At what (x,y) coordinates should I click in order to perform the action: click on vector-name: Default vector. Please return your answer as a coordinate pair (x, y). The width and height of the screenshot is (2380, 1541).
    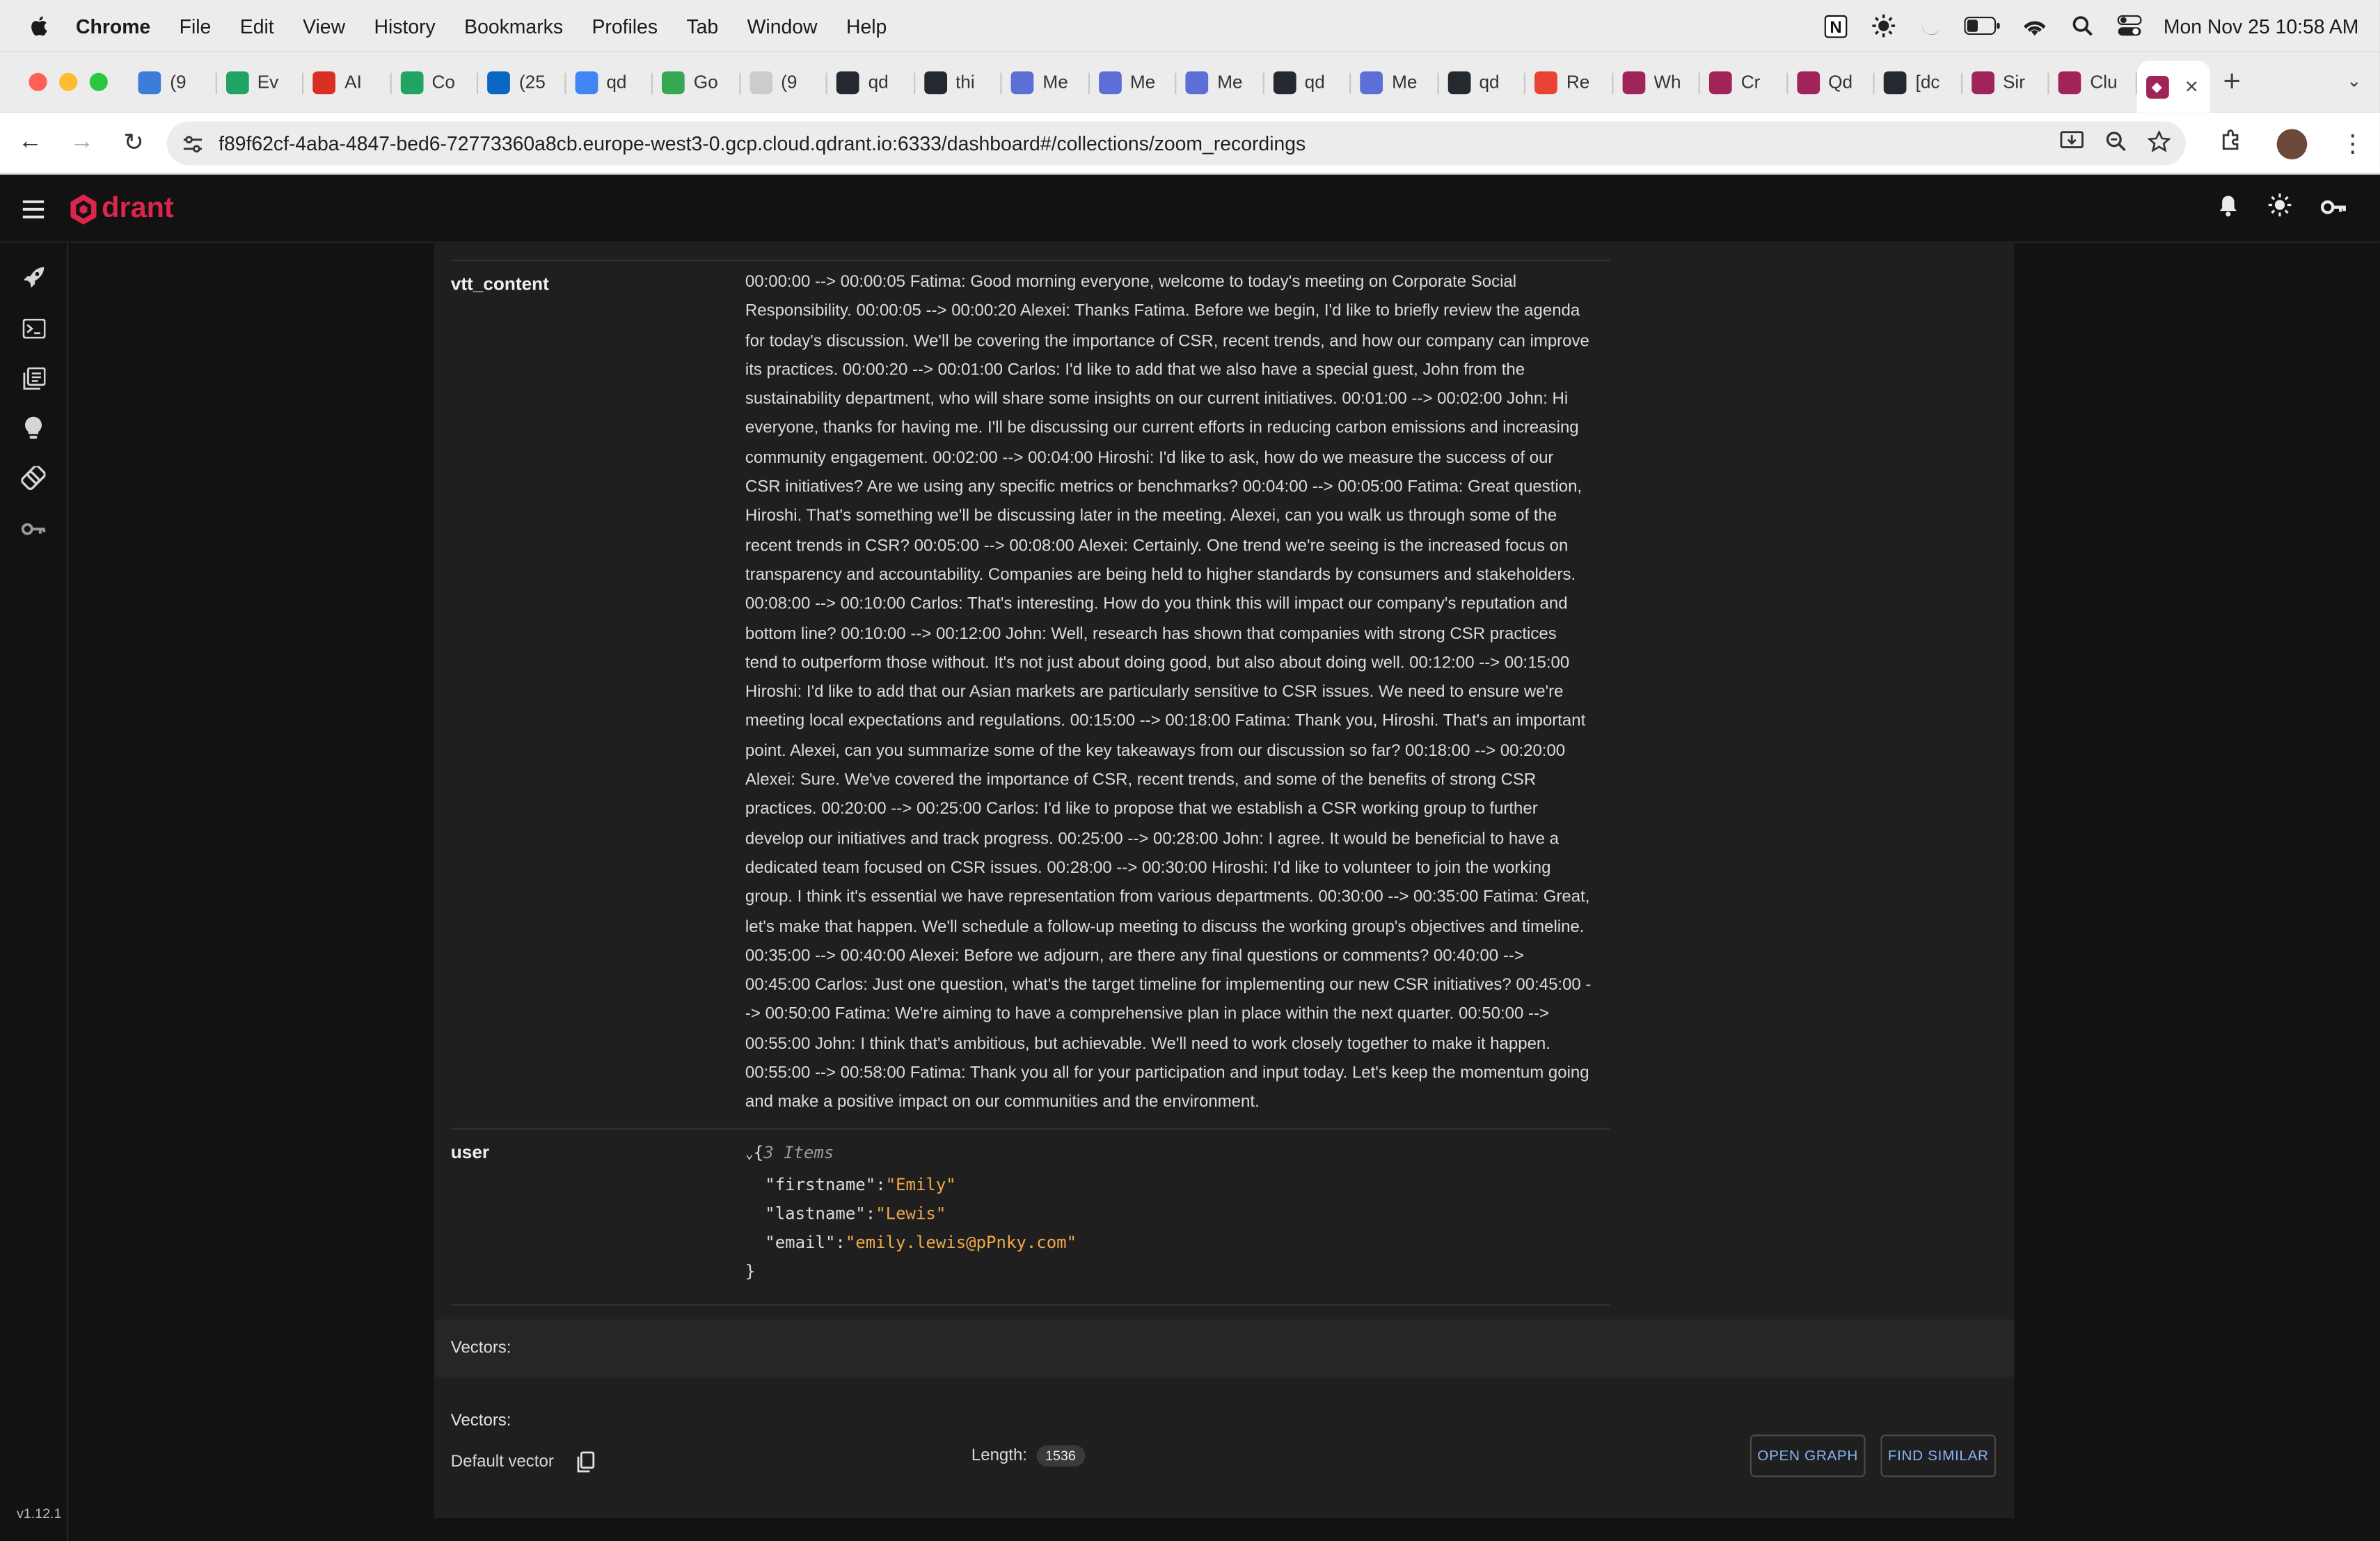
    Looking at the image, I should click on (502, 1462).